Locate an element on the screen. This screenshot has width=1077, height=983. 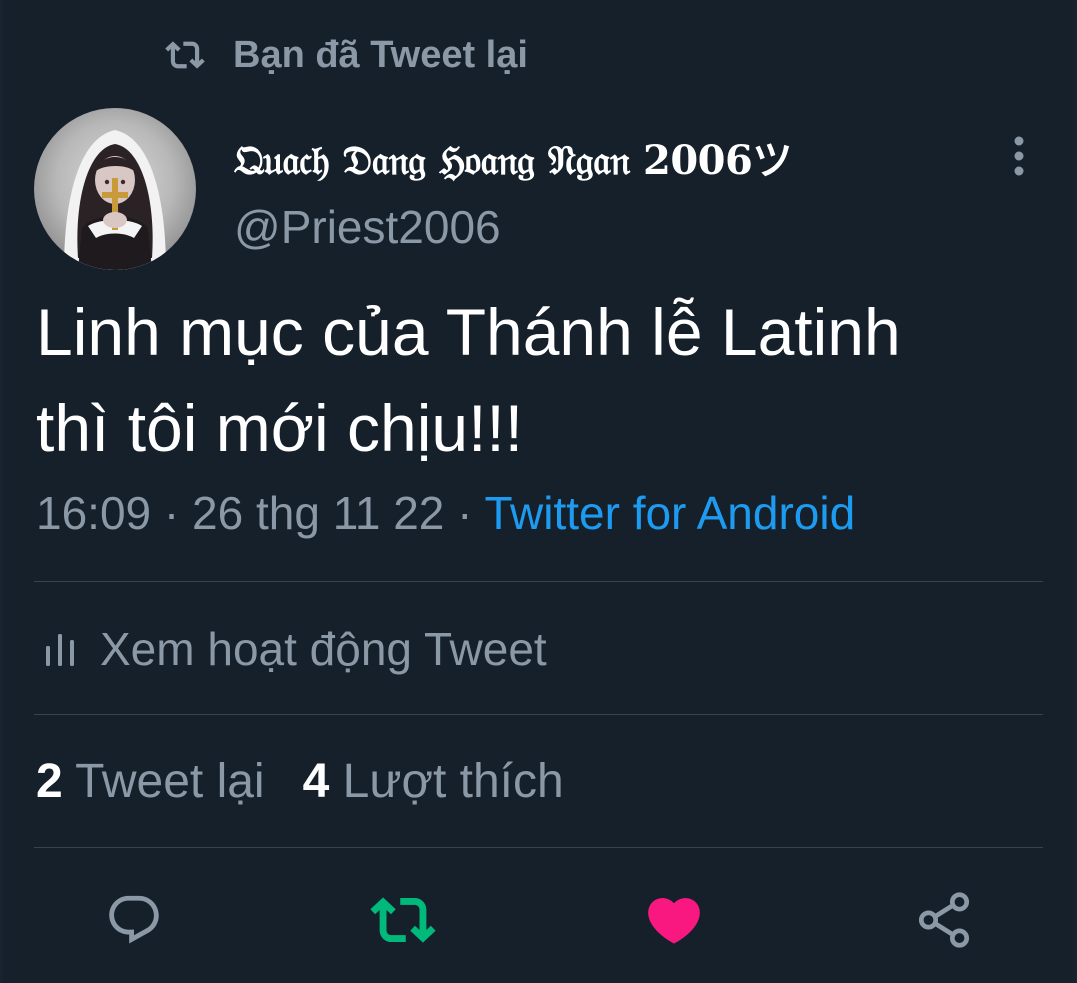
author-handle: @Priest2006 is located at coordinates (367, 227).